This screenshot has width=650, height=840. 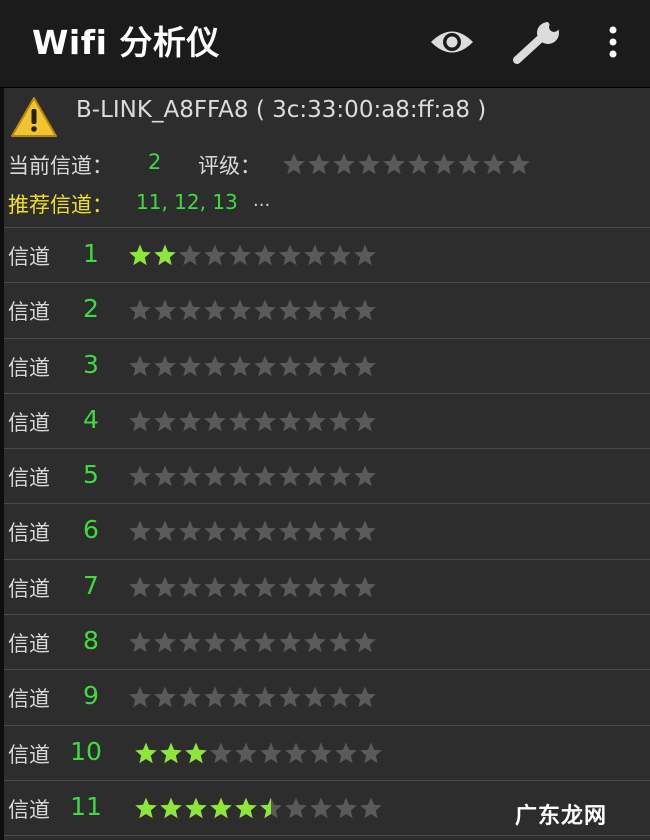 I want to click on wrench-icon, so click(x=536, y=43).